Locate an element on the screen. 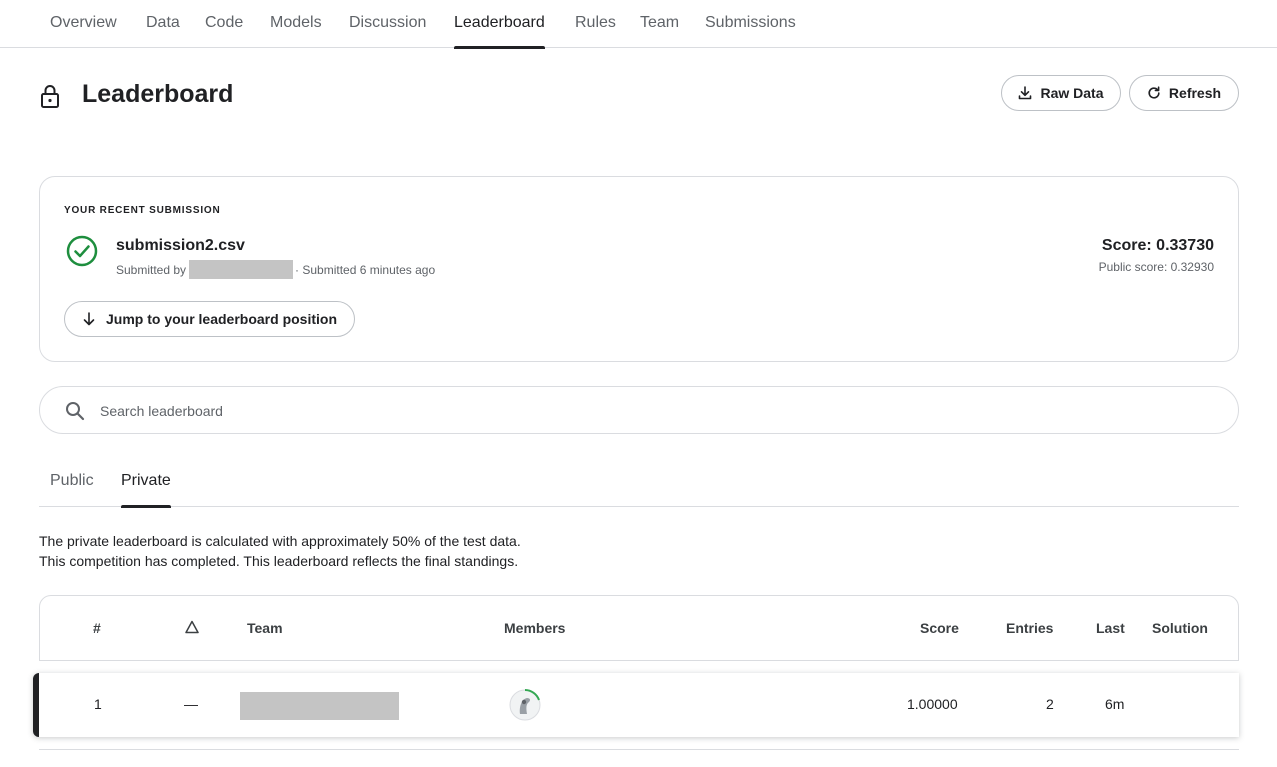 The height and width of the screenshot is (767, 1277). submission-meta: Submitted by · Submitted 6 minutes ago is located at coordinates (275, 269).